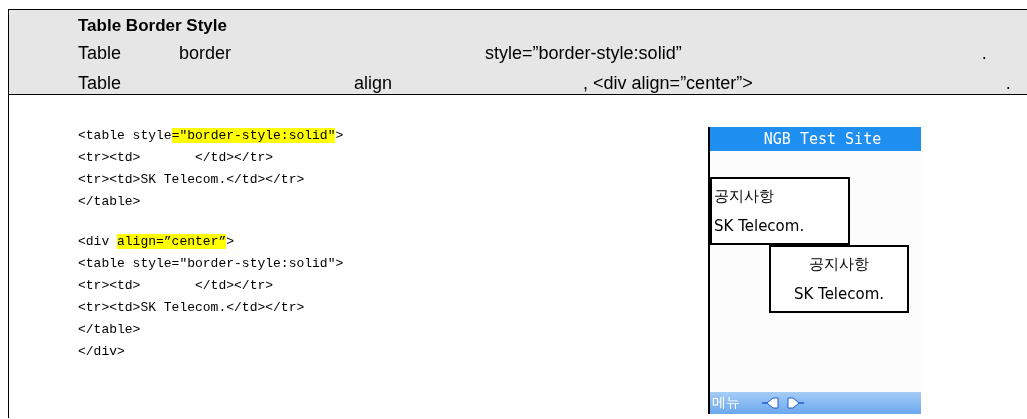  Describe the element at coordinates (153, 26) in the screenshot. I see `section-title: Table Border Style` at that location.